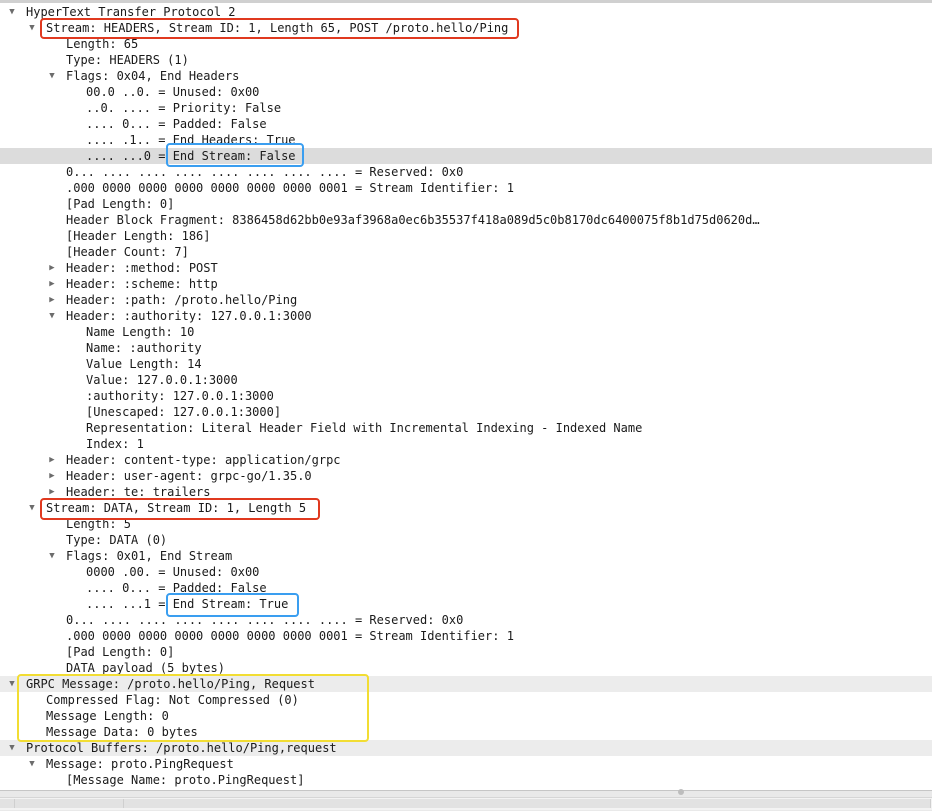 This screenshot has height=811, width=932. What do you see at coordinates (466, 92) in the screenshot?
I see `tree-row: 00.0 ..0. = Unused: 0x00` at bounding box center [466, 92].